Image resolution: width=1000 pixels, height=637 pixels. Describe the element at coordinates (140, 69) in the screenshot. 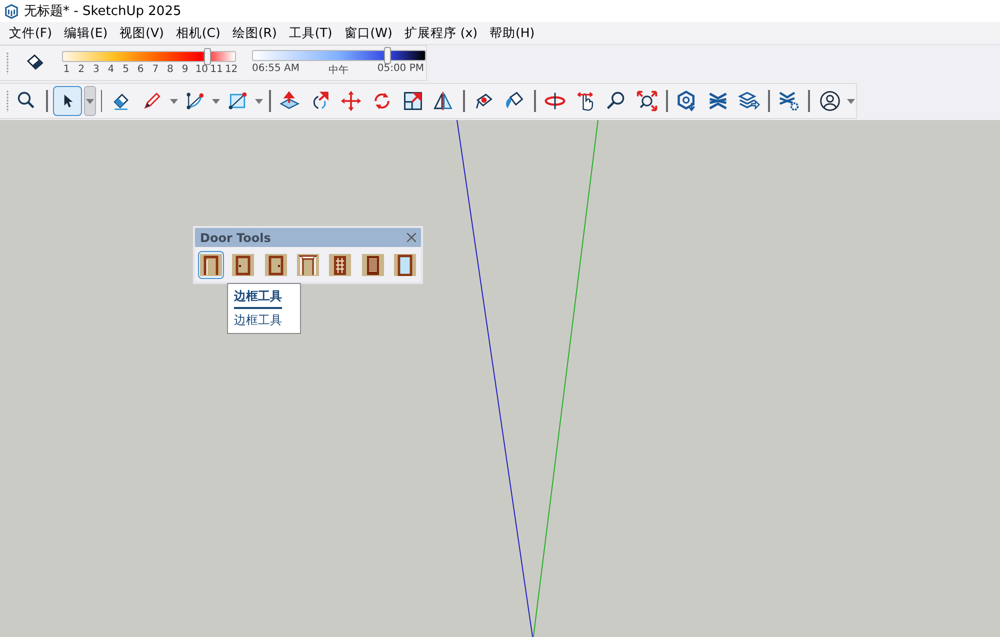

I see `slider-tick-label: 6` at that location.